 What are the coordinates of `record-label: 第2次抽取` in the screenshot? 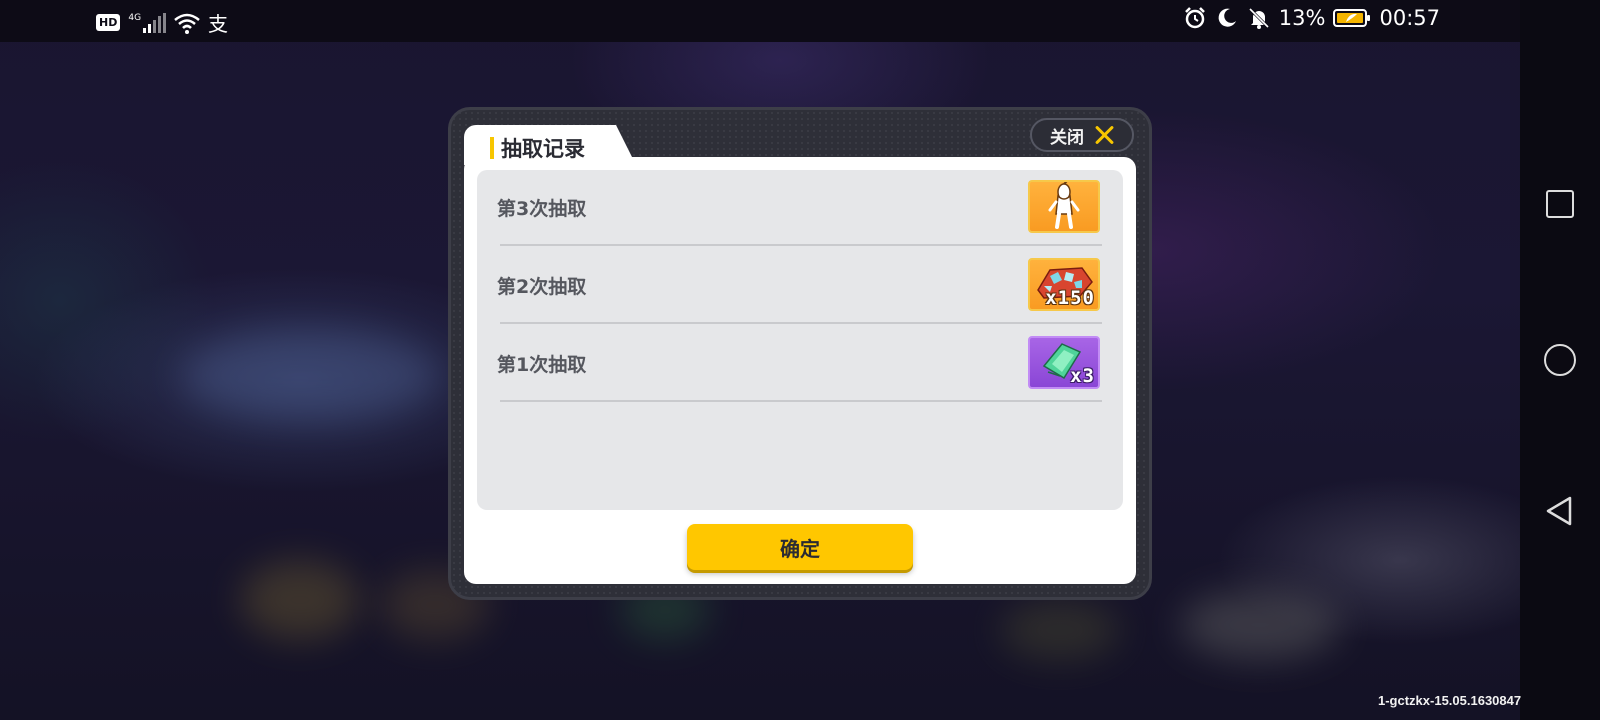 It's located at (542, 287).